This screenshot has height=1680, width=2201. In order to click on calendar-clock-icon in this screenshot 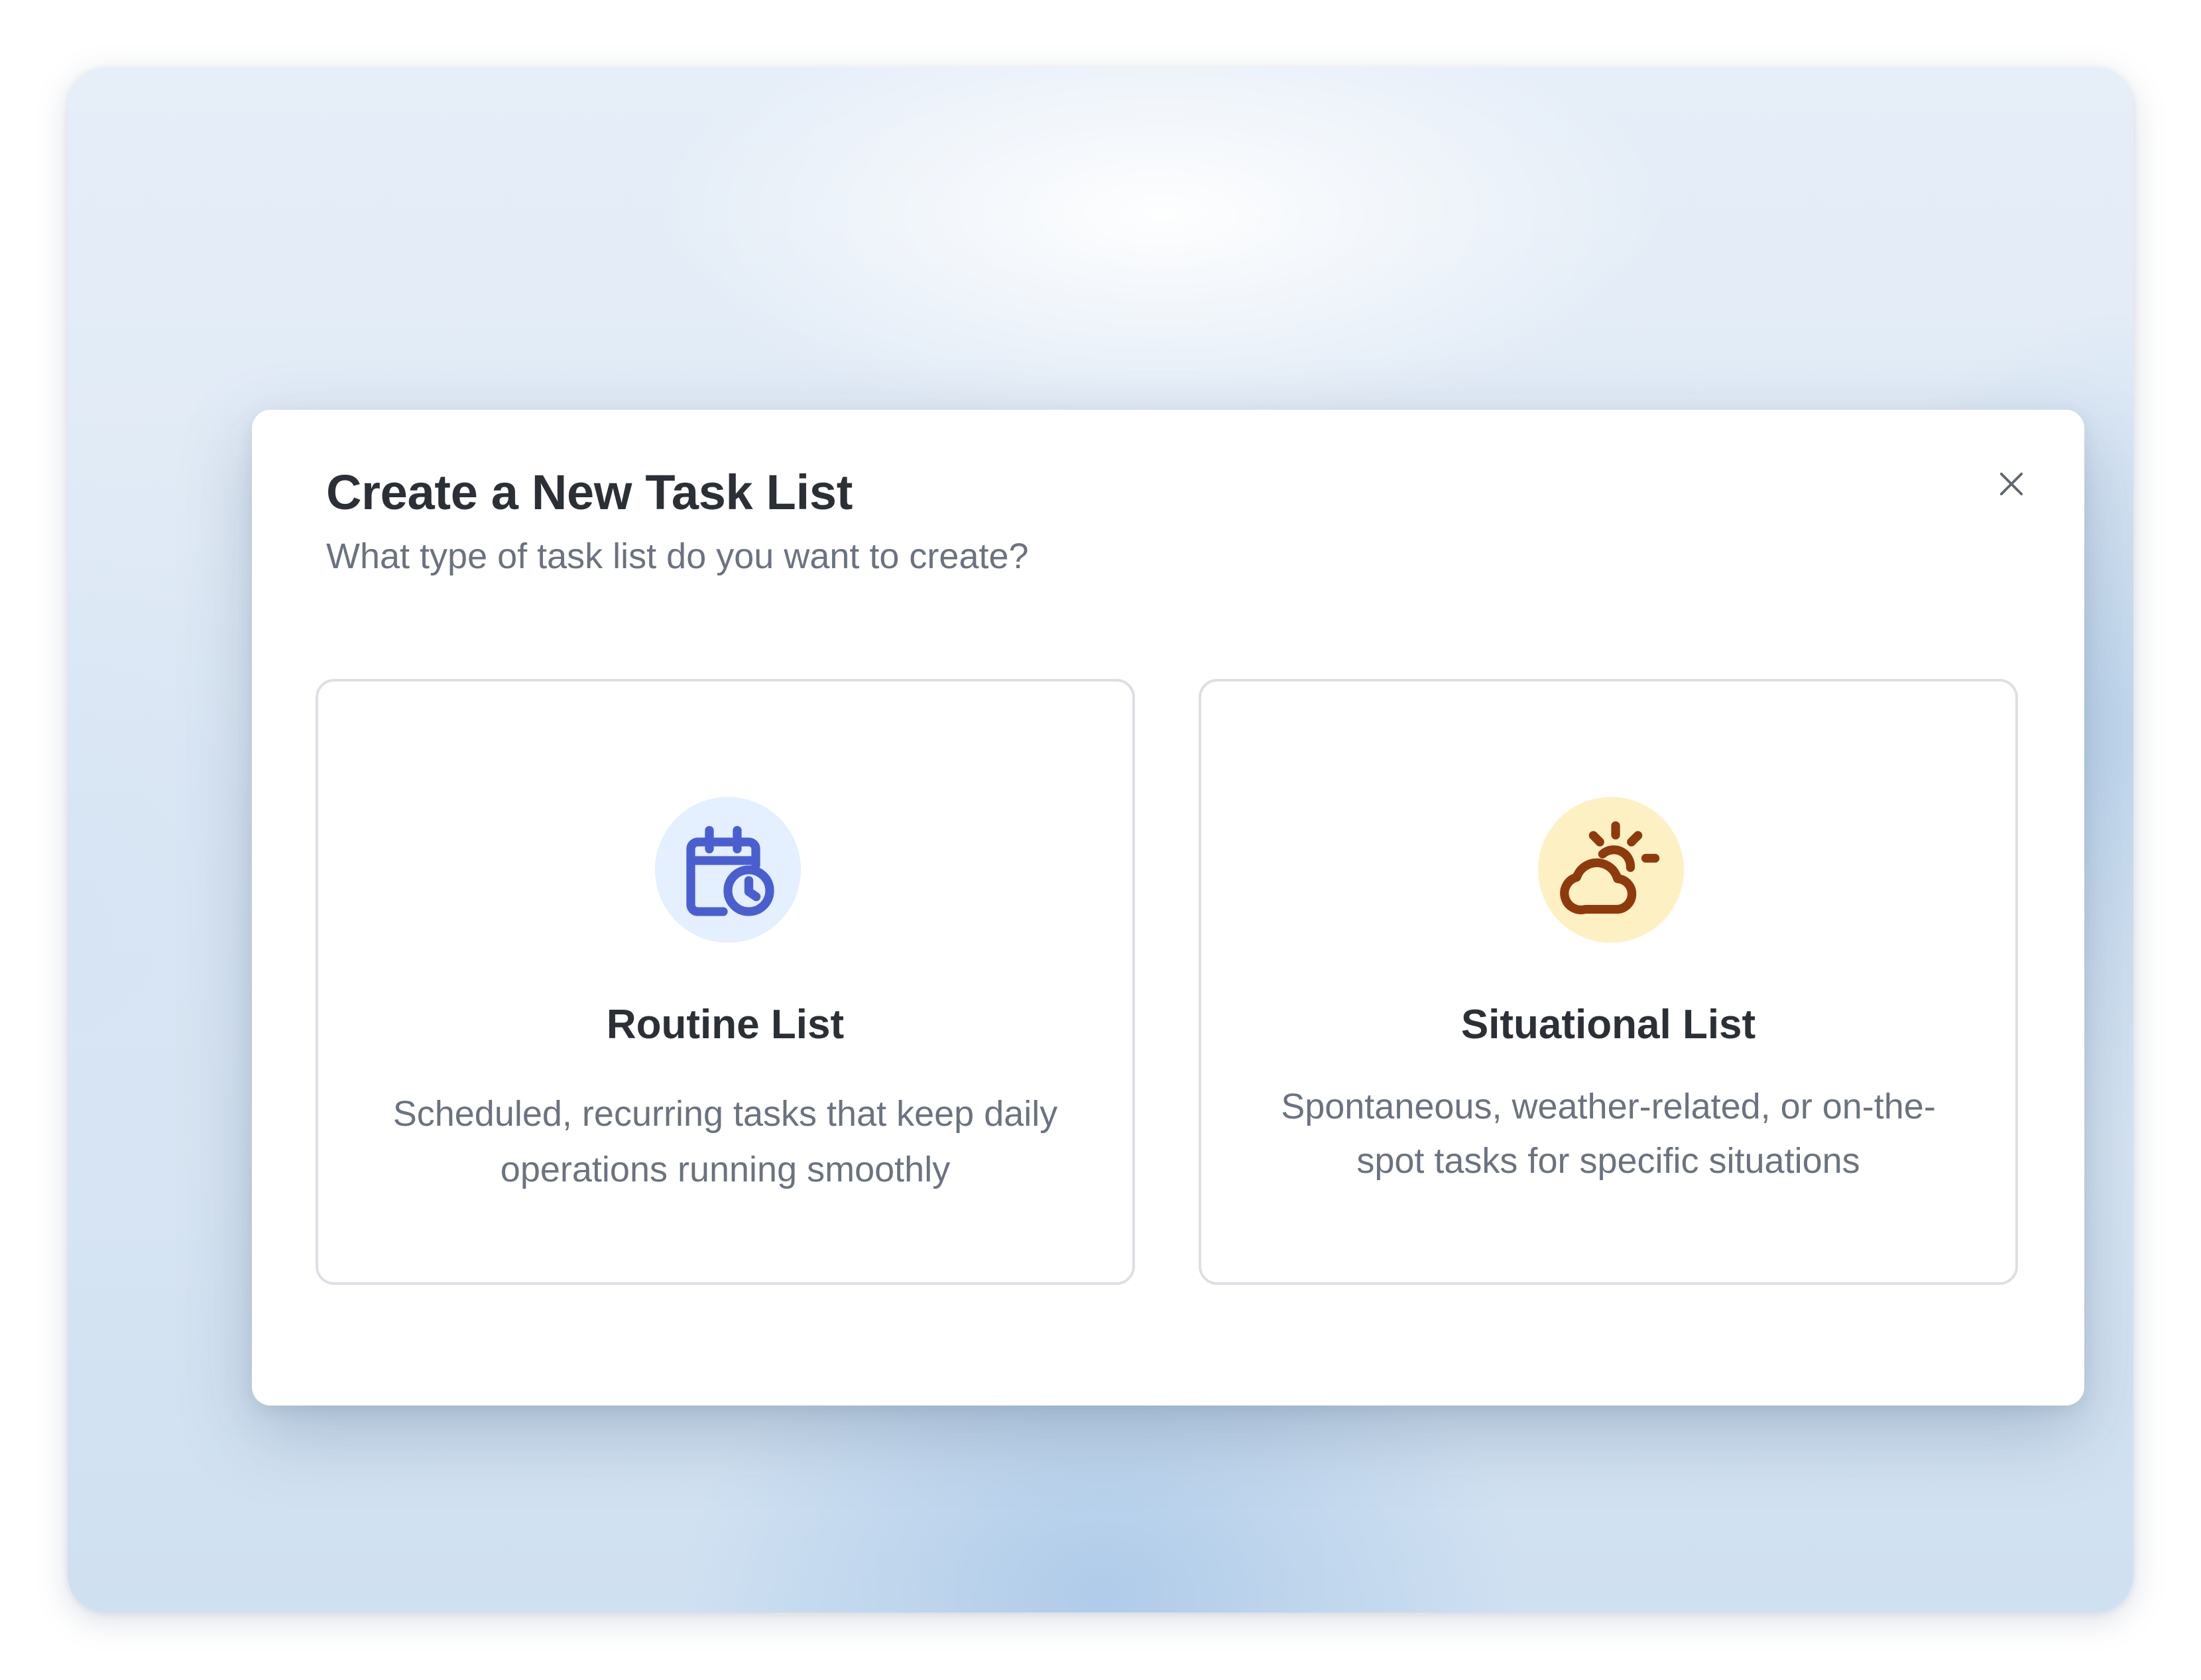, I will do `click(730, 870)`.